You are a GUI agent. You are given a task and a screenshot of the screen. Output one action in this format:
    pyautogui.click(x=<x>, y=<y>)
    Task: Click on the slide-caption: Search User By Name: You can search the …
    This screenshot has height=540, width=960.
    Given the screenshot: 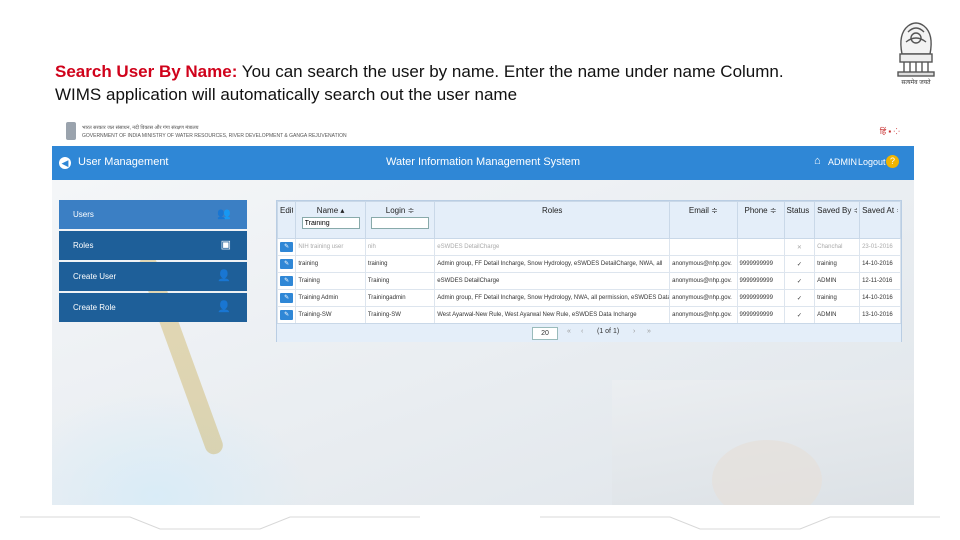 What is the action you would take?
    pyautogui.click(x=465, y=83)
    